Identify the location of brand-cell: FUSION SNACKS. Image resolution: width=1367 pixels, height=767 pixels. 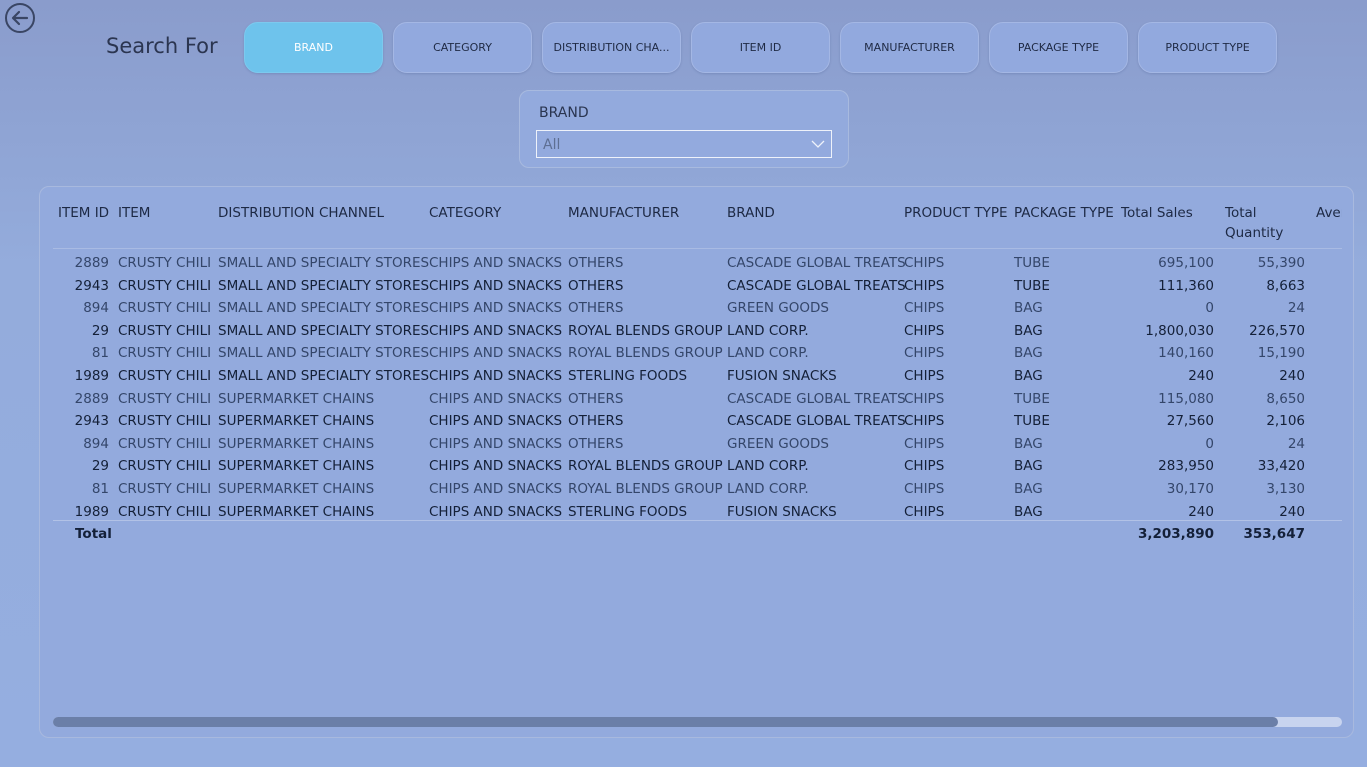
(782, 376).